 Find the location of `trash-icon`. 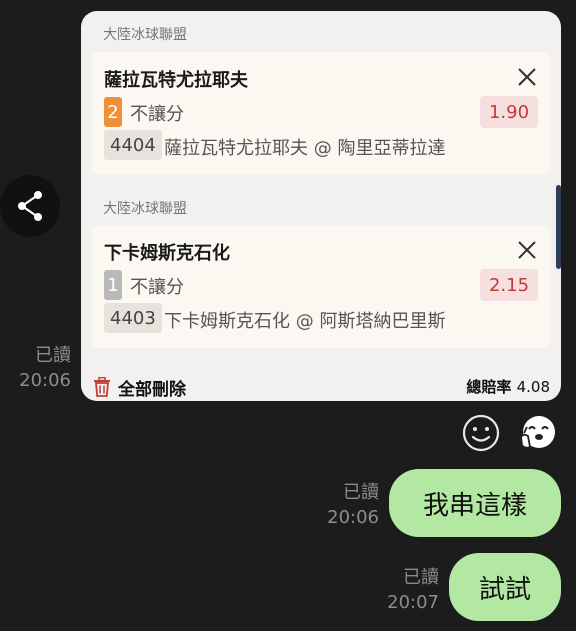

trash-icon is located at coordinates (102, 387).